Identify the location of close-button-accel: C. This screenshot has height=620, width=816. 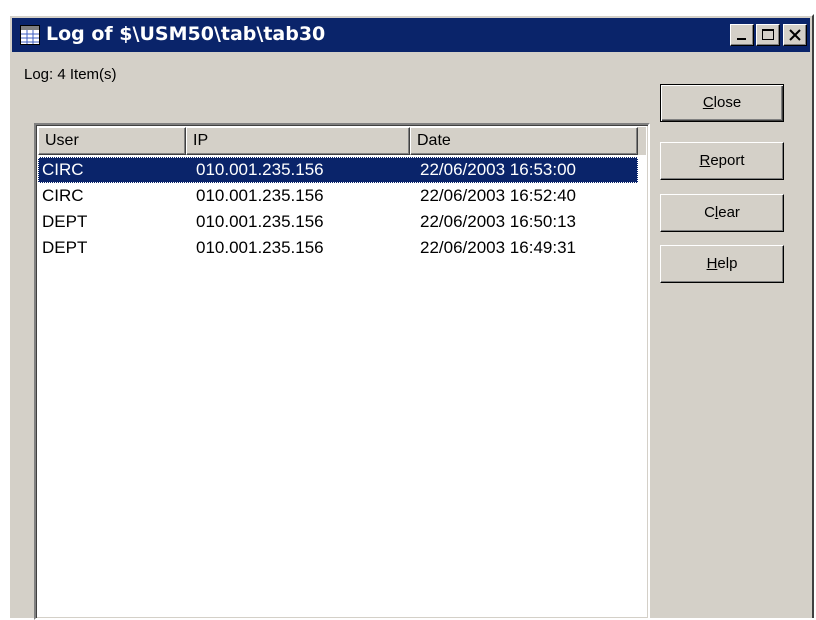
(708, 102).